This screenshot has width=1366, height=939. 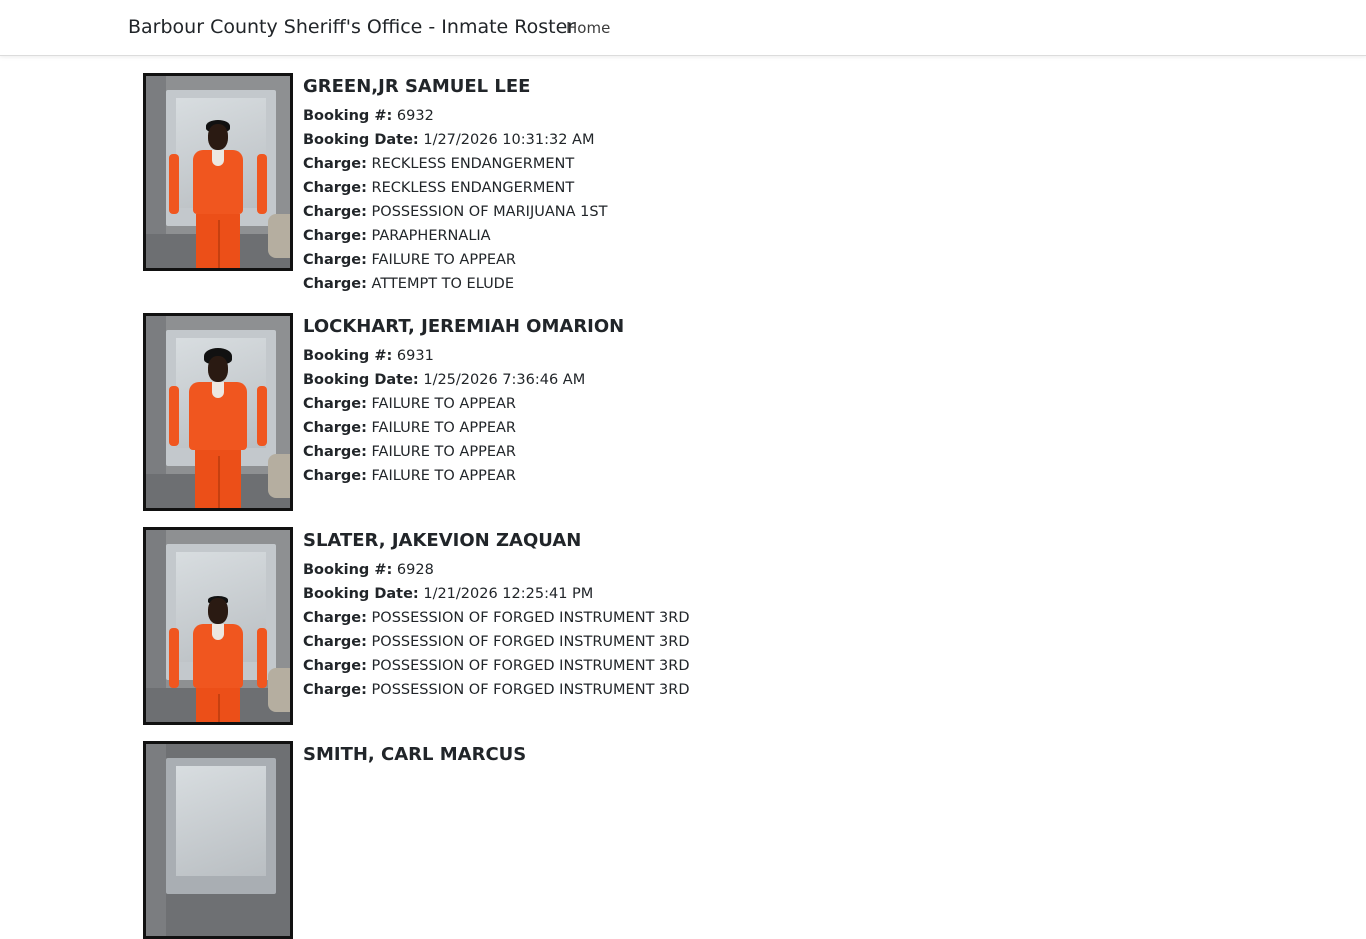 What do you see at coordinates (415, 570) in the screenshot?
I see `booking-number-value: 6928` at bounding box center [415, 570].